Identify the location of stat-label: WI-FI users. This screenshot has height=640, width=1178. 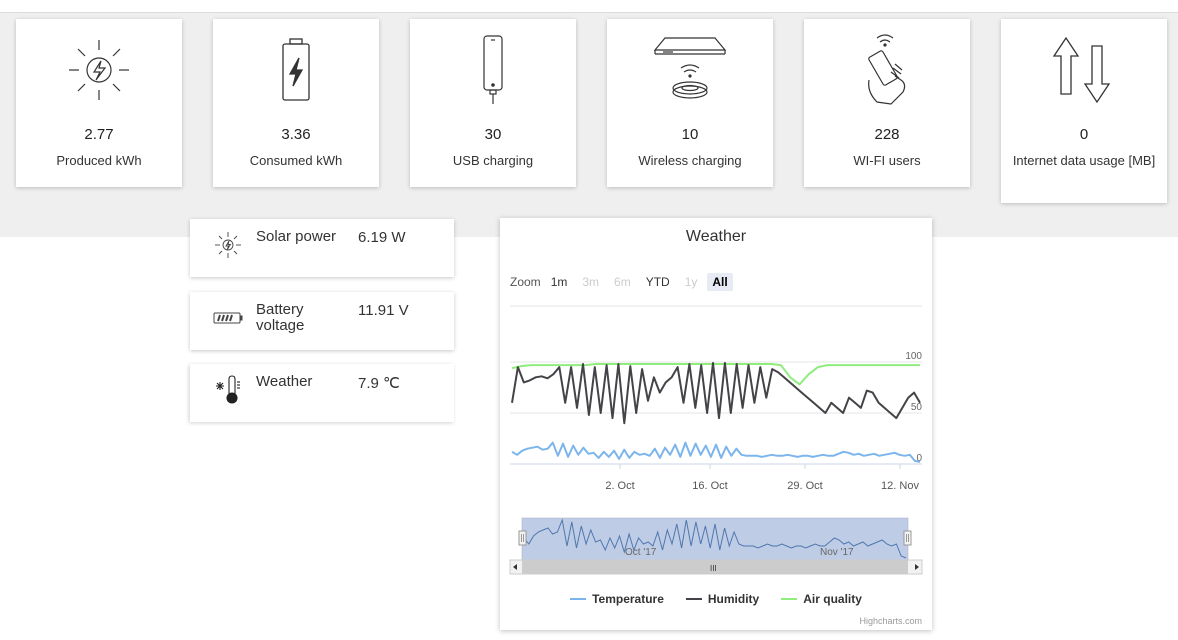
(887, 160).